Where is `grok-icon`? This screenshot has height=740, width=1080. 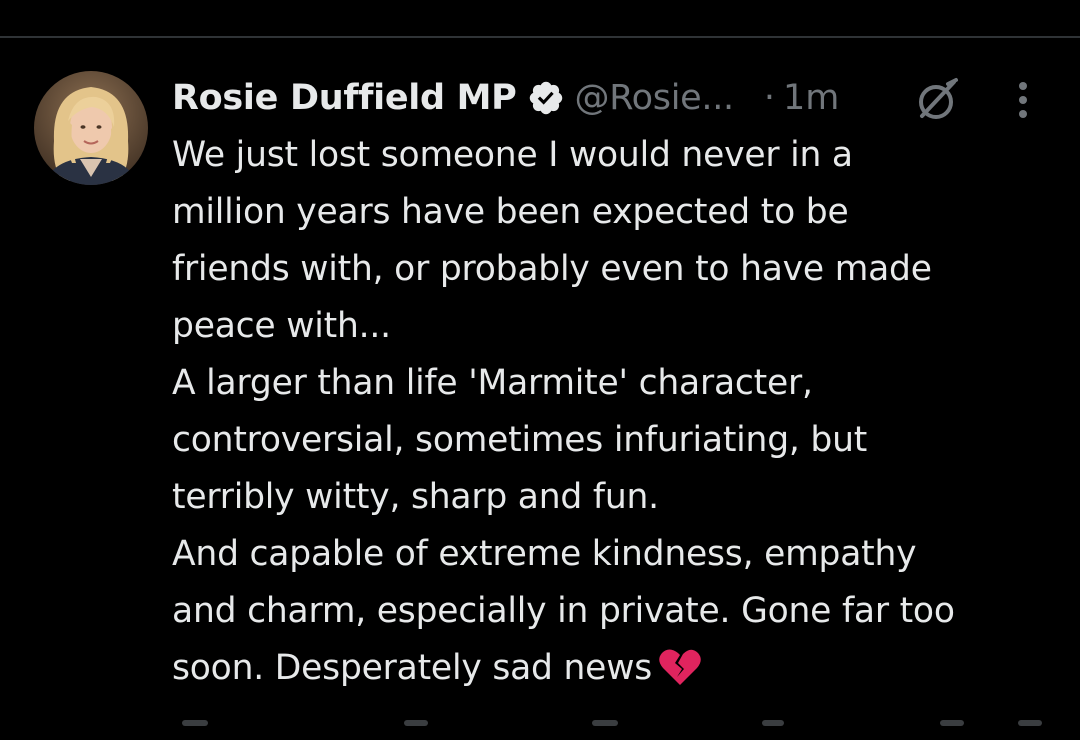
grok-icon is located at coordinates (938, 100).